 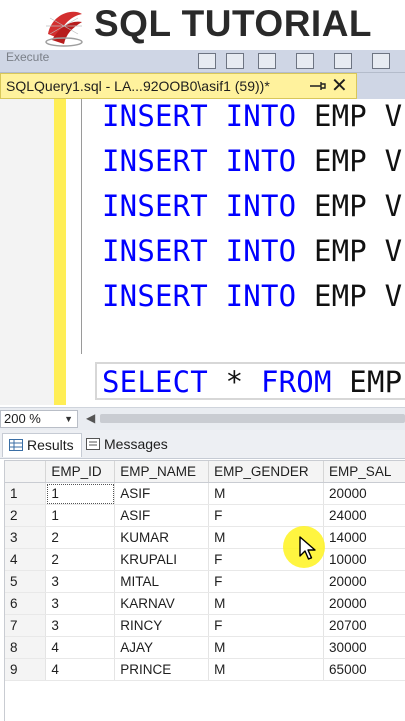 I want to click on cell-emp-name: PRINCE, so click(x=162, y=669).